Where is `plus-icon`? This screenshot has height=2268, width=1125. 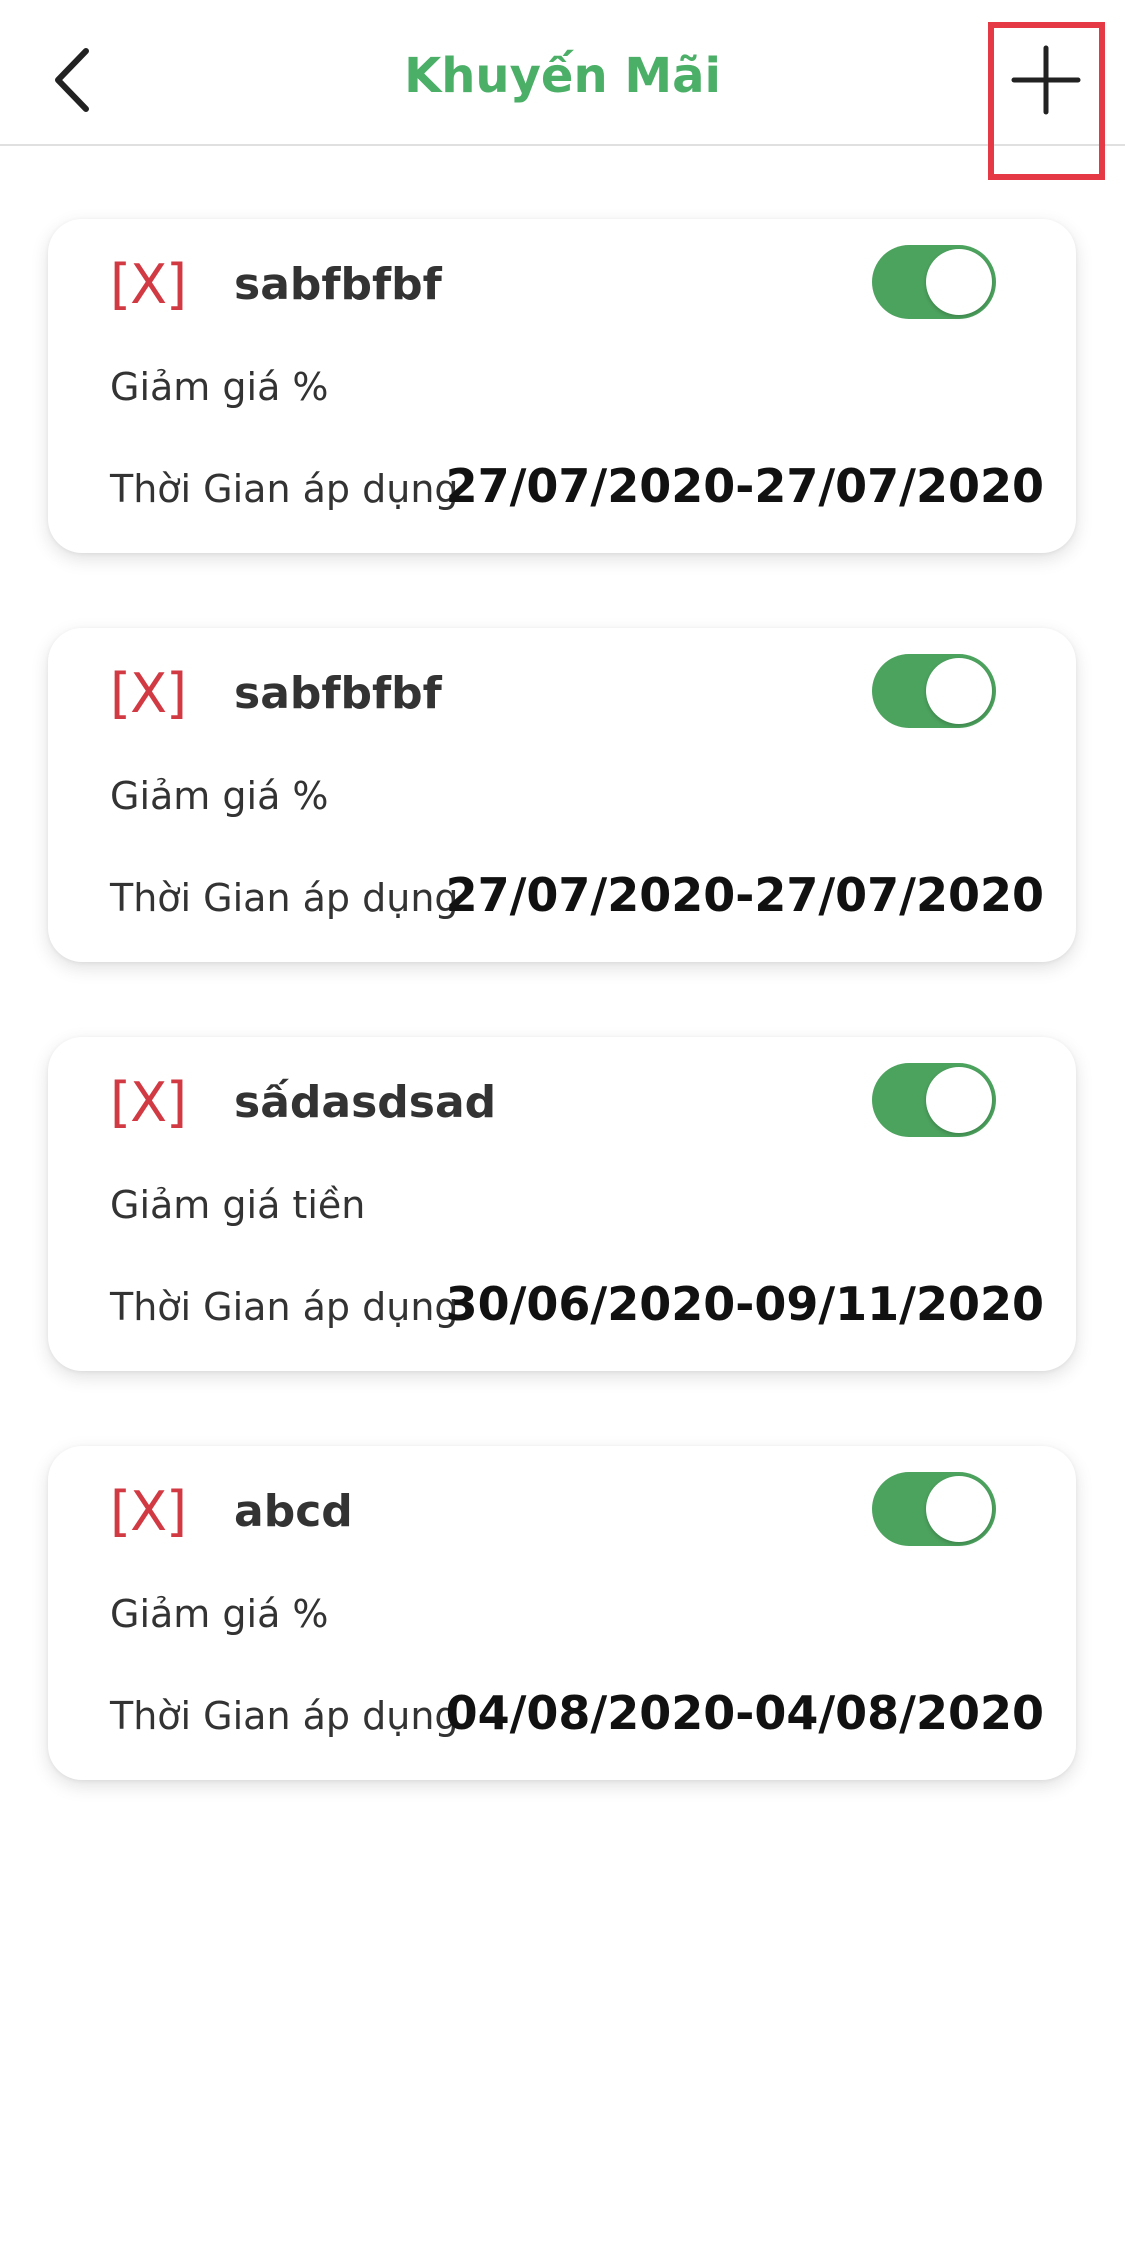
plus-icon is located at coordinates (1046, 80).